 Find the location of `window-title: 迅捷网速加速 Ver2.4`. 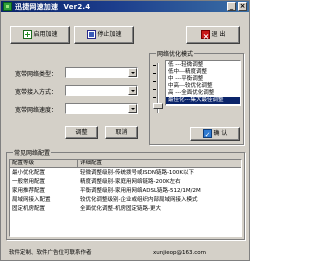

window-title: 迅捷网速加速 Ver2.4 is located at coordinates (52, 7).